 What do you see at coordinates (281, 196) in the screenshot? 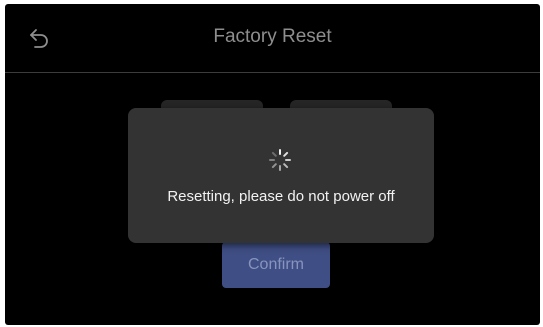
I see `dialog-message: Resetting, please do not power off` at bounding box center [281, 196].